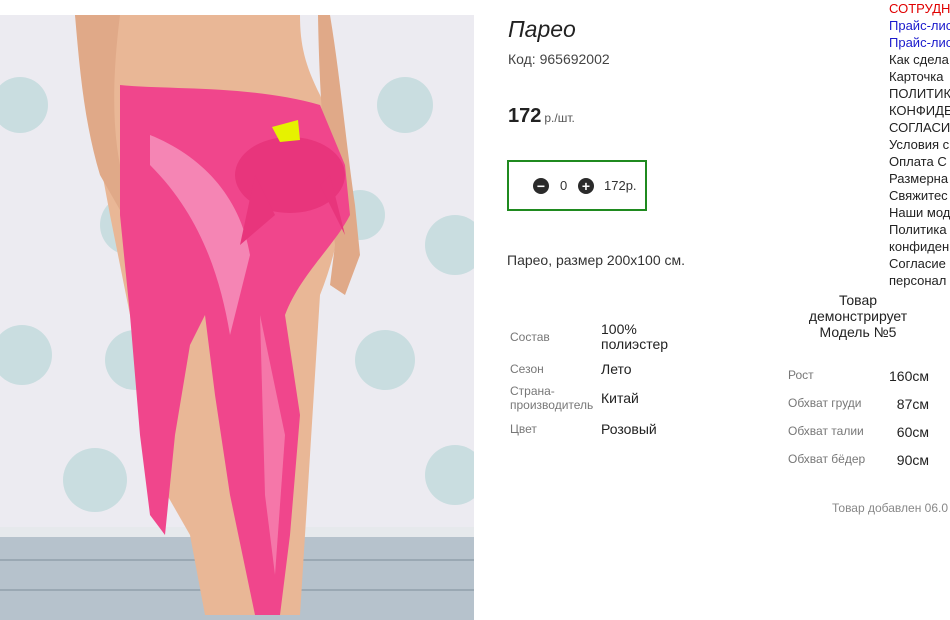  Describe the element at coordinates (616, 369) in the screenshot. I see `spec-value: Лето` at that location.